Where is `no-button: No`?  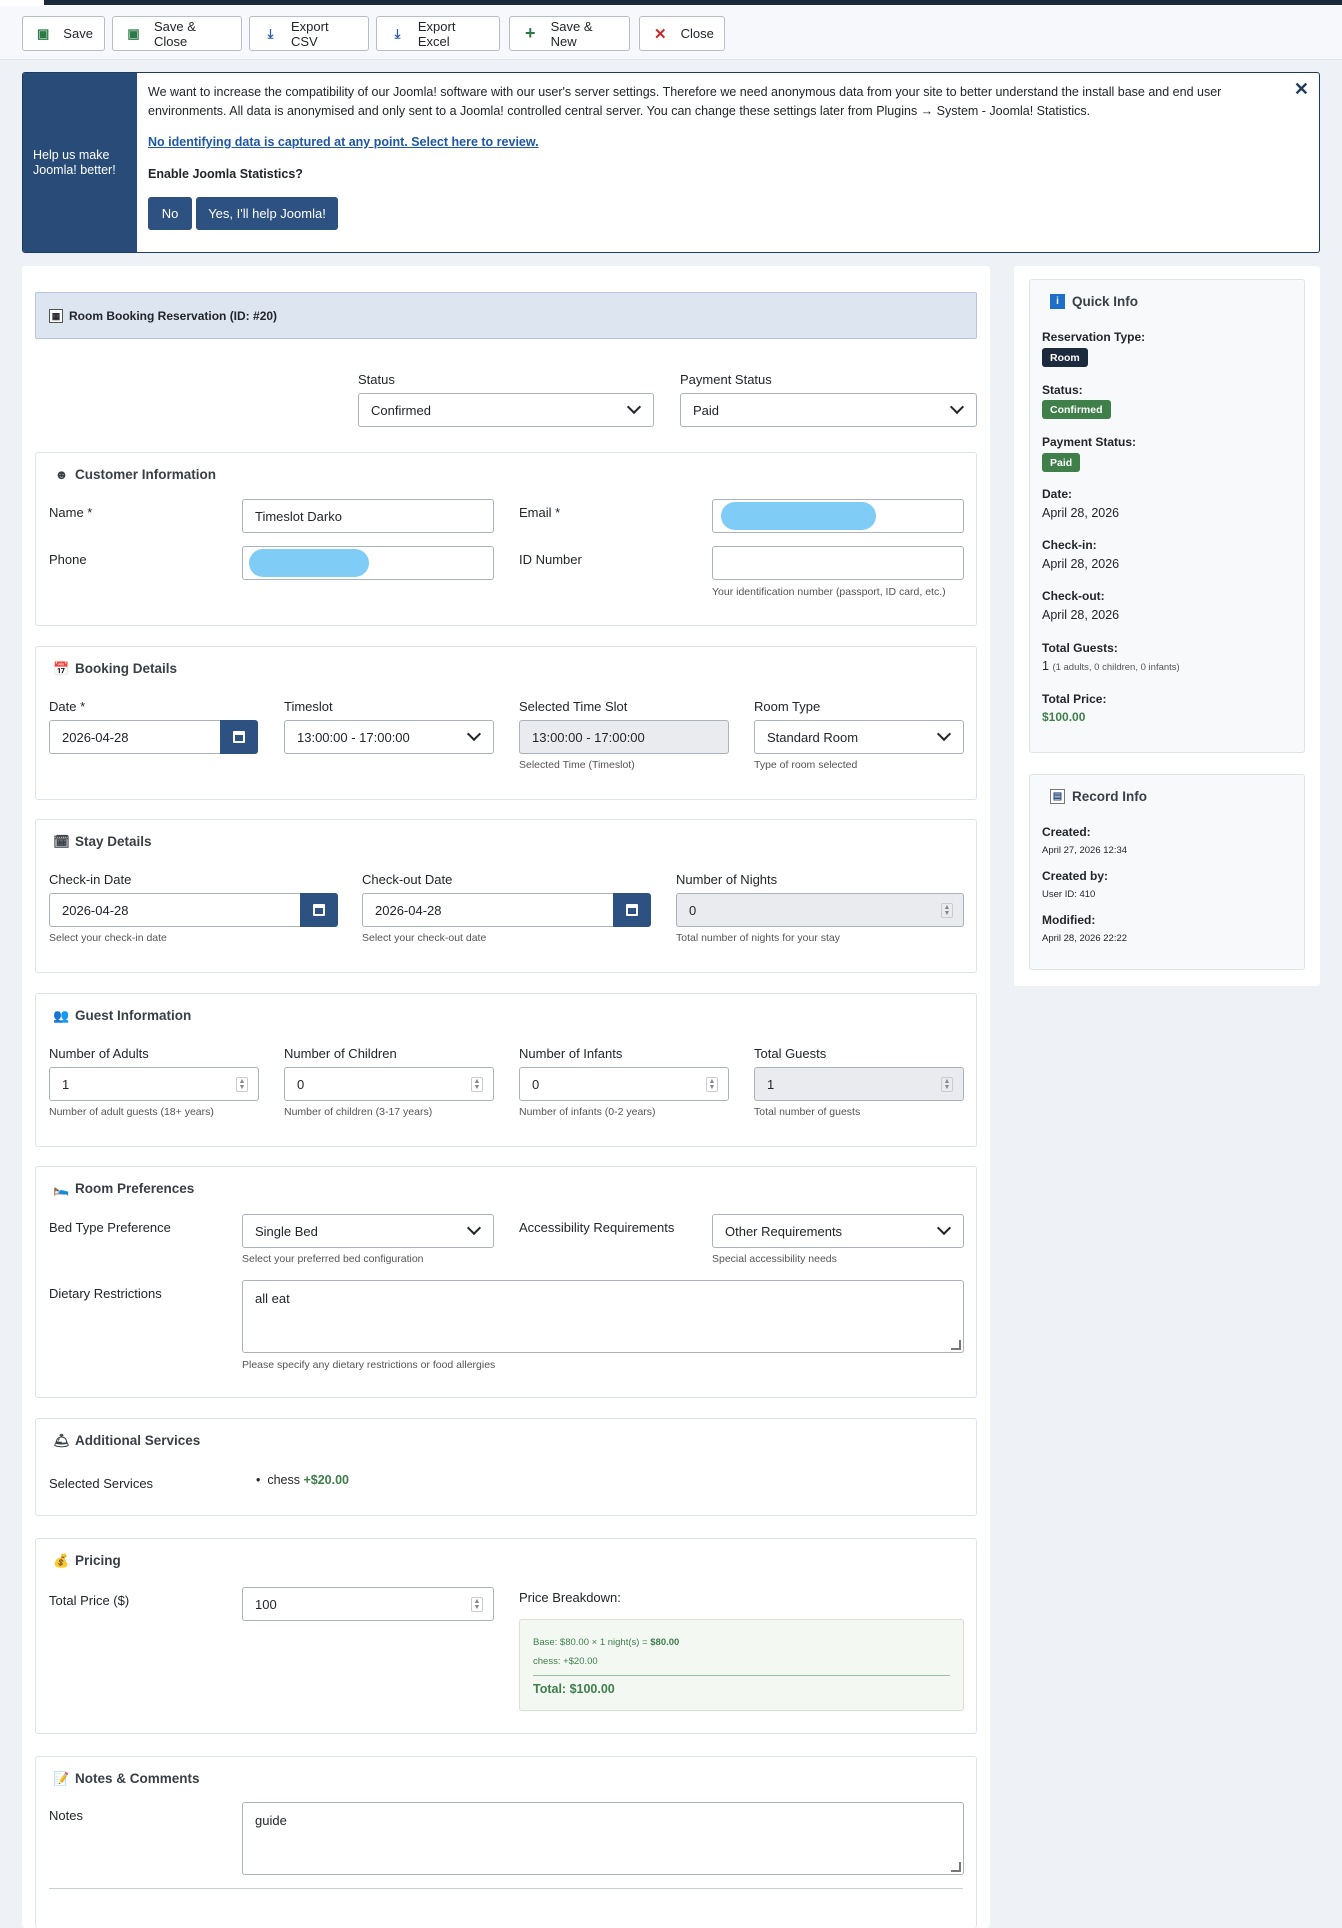 no-button: No is located at coordinates (170, 213).